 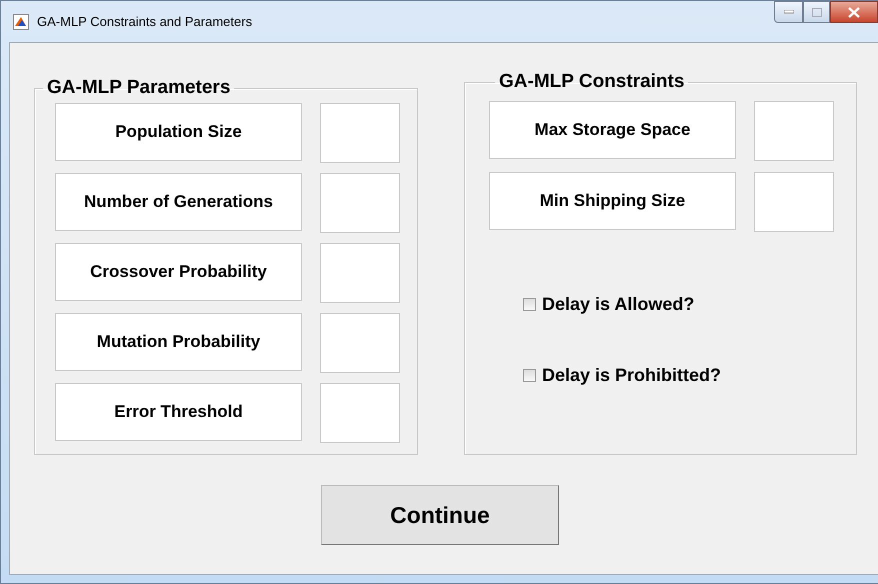 I want to click on checkbox-label: Delay is Allowed?, so click(x=618, y=304).